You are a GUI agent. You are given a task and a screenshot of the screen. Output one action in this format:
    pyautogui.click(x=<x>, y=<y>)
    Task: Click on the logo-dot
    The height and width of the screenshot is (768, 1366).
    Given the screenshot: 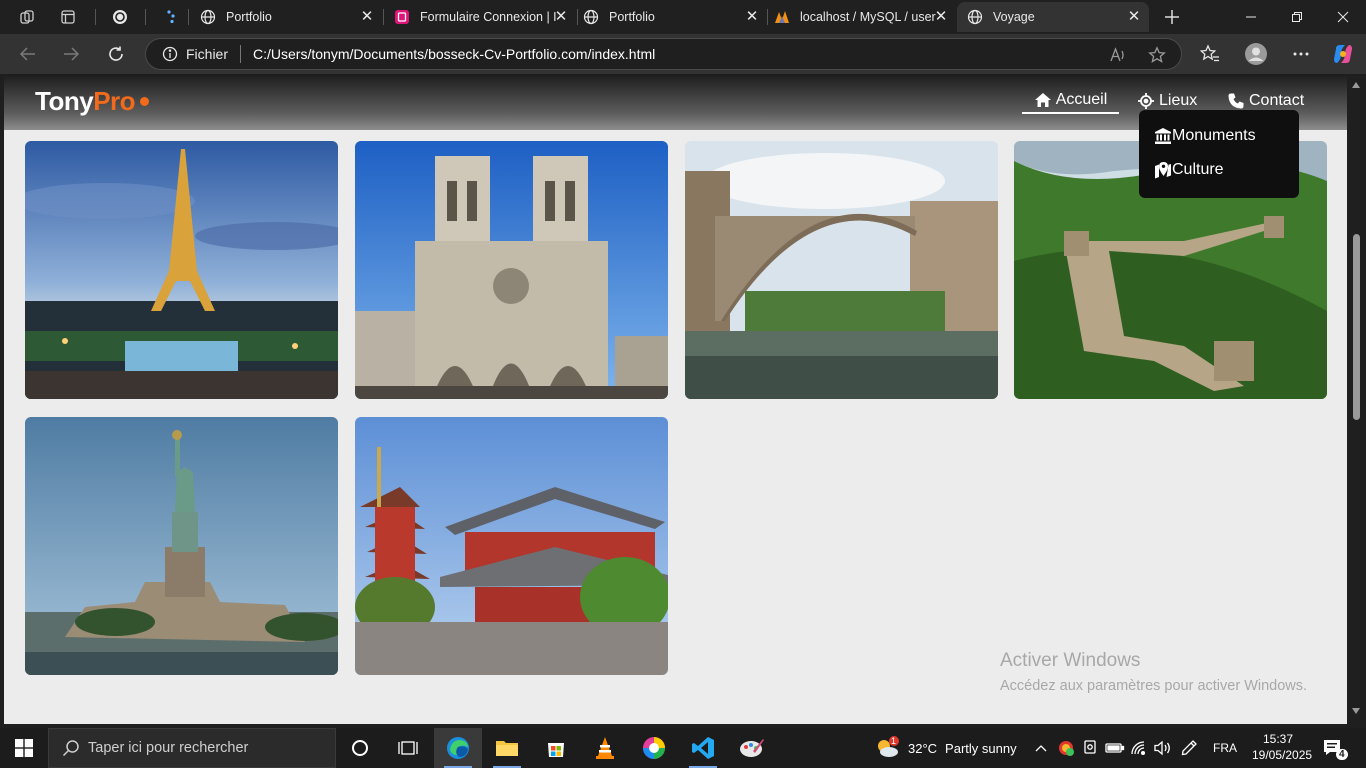 What is the action you would take?
    pyautogui.click(x=145, y=101)
    